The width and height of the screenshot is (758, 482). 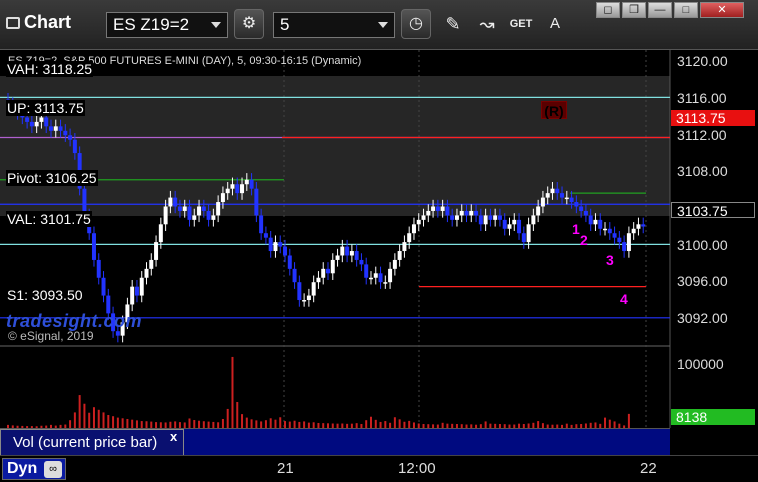 What do you see at coordinates (85, 442) in the screenshot?
I see `study-label: Vol (current price bar)` at bounding box center [85, 442].